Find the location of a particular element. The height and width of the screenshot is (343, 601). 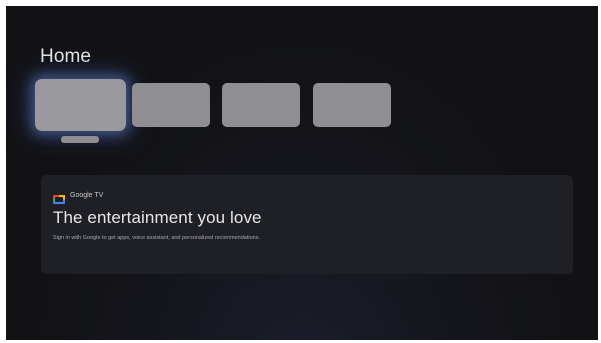

focused-tile-label-placeholder is located at coordinates (80, 139).